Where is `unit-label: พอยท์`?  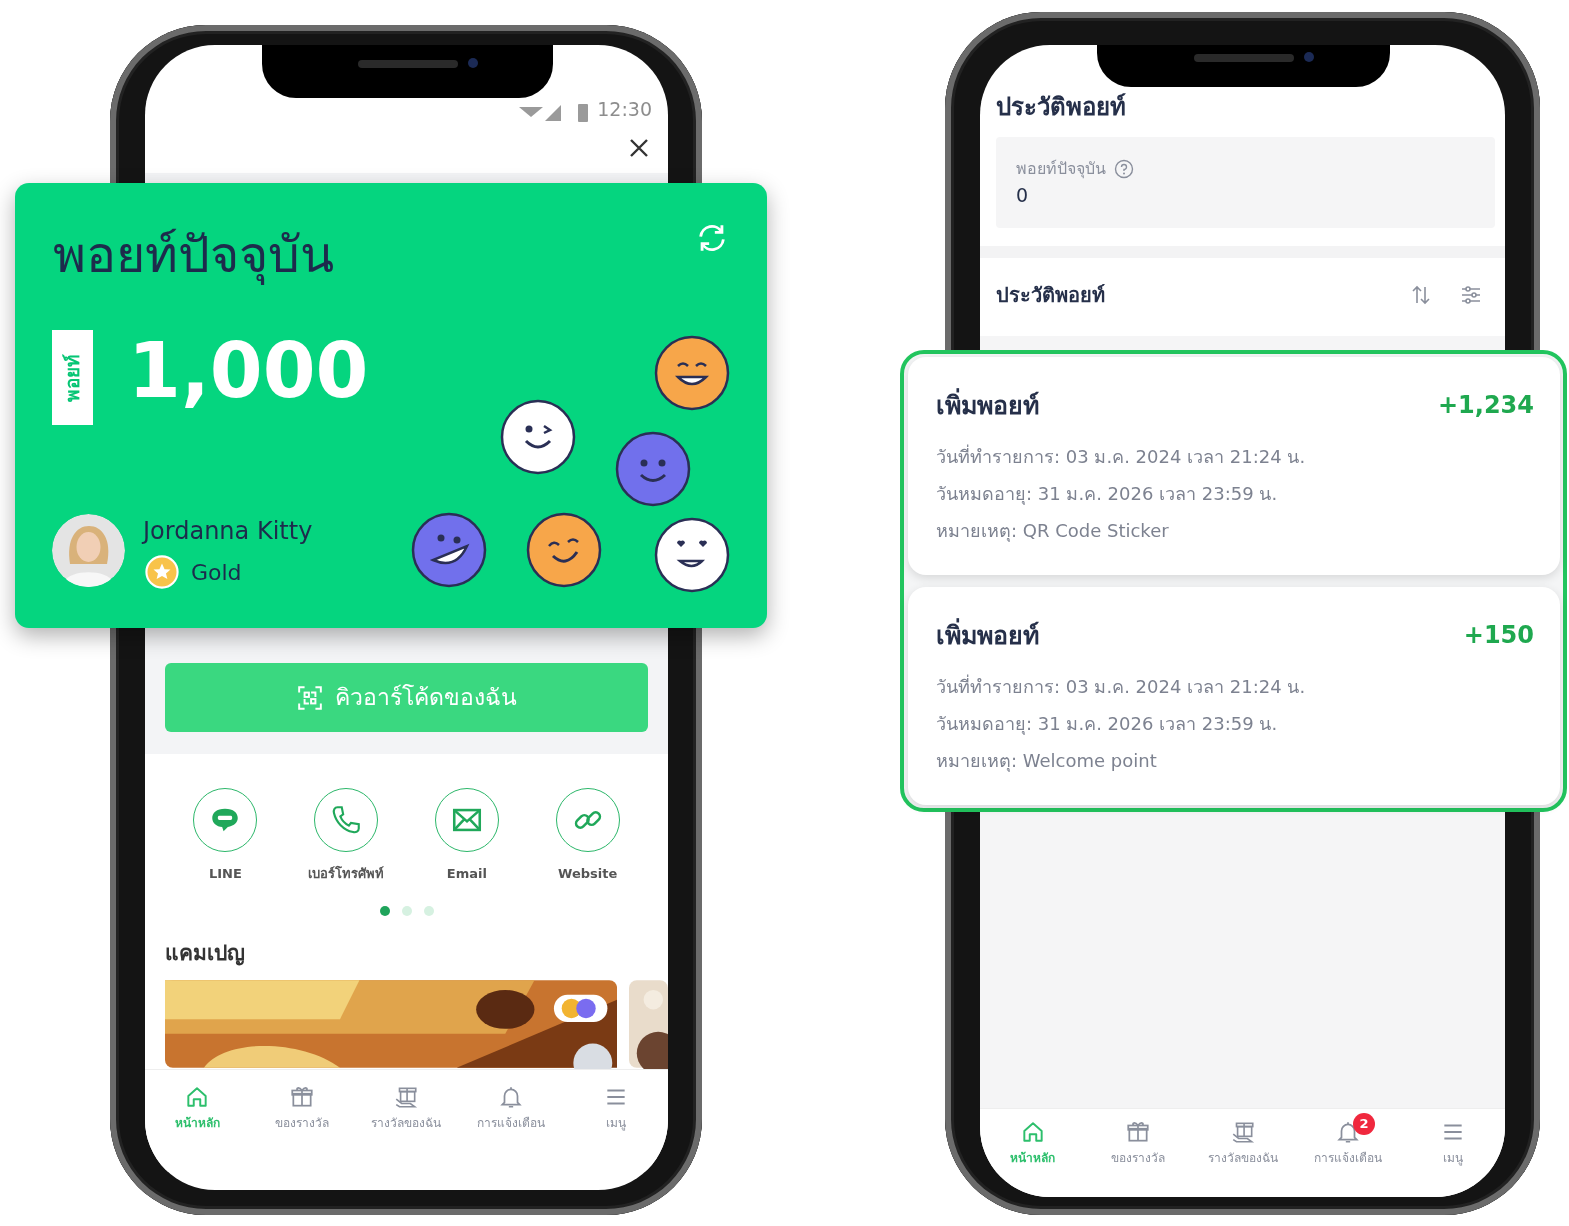 unit-label: พอยท์ is located at coordinates (72, 377).